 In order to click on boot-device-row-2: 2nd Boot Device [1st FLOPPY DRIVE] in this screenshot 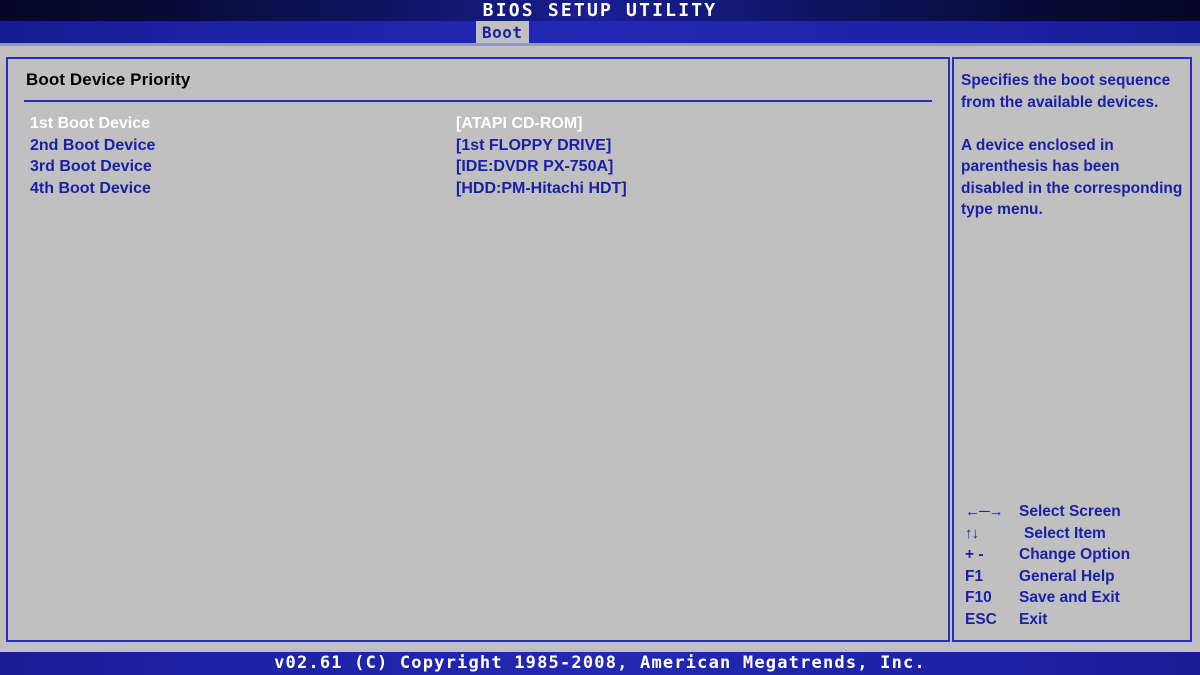, I will do `click(478, 146)`.